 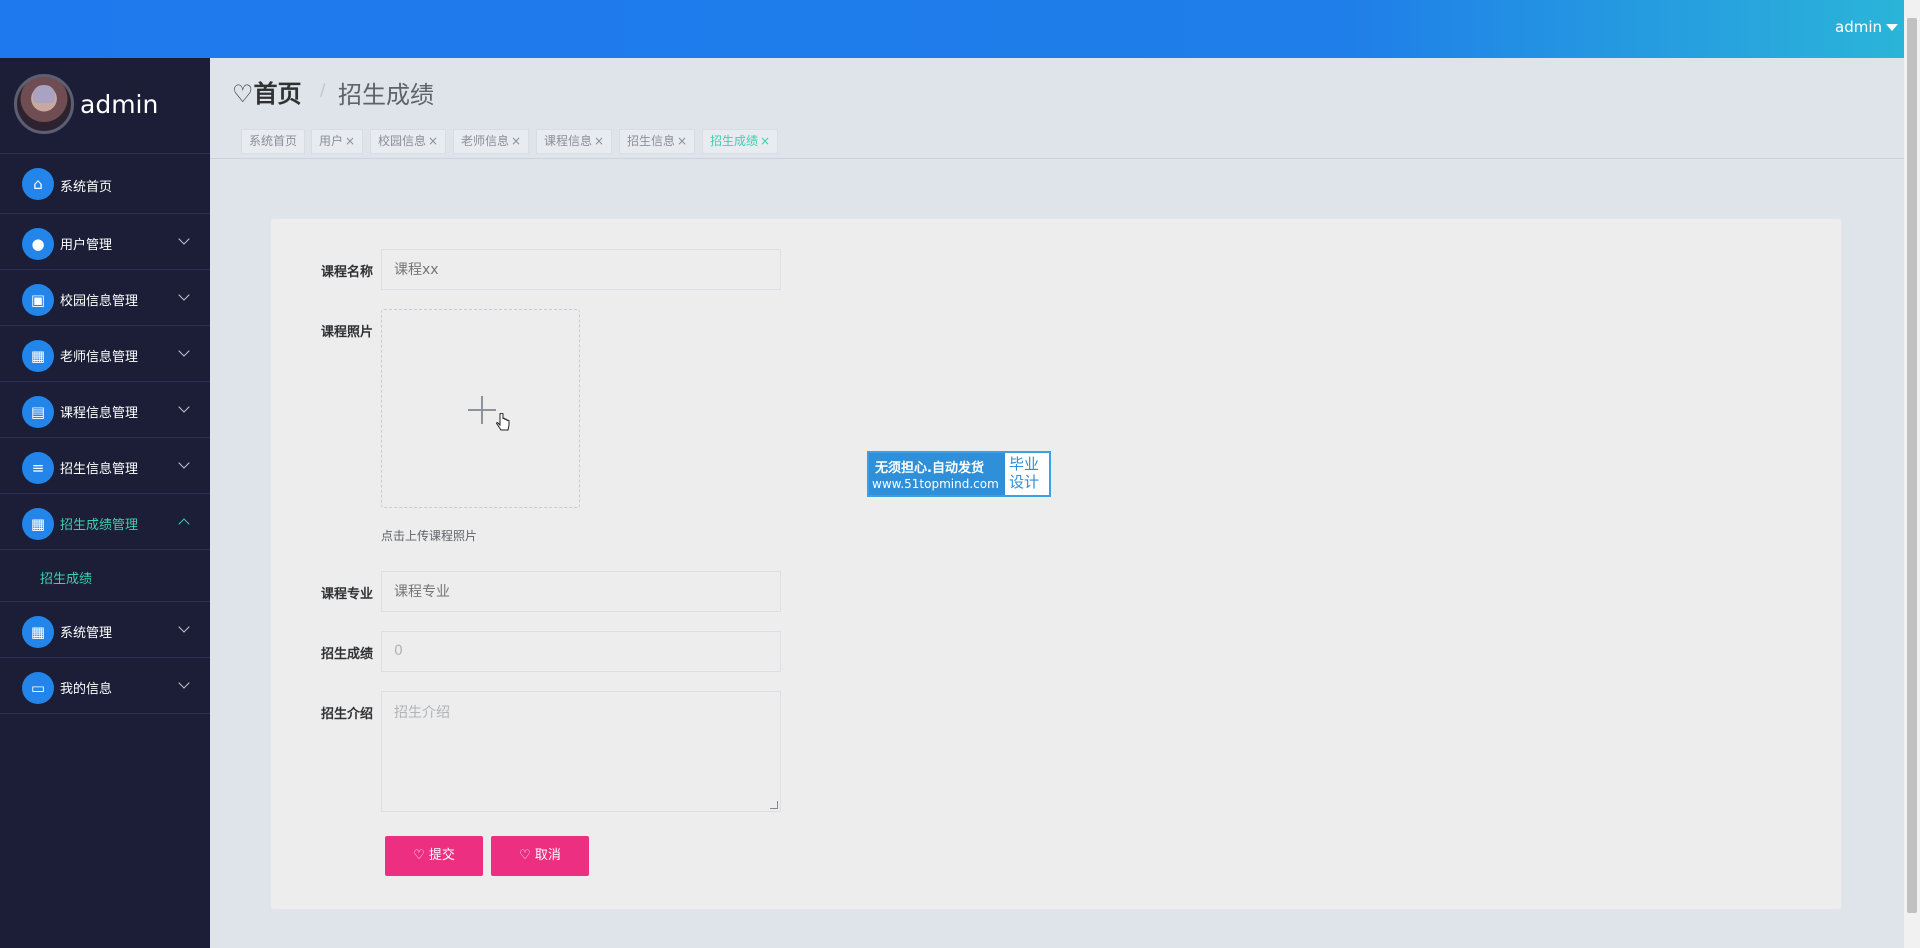 I want to click on breadcrumb-home: ♡首页, so click(x=267, y=91).